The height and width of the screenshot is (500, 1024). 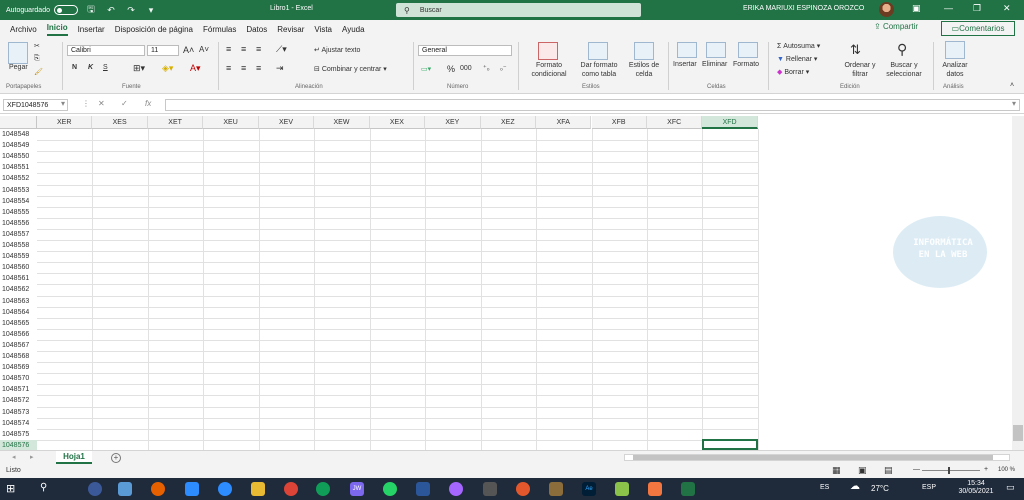 I want to click on orientation-icon: ⟋▾, so click(x=281, y=49).